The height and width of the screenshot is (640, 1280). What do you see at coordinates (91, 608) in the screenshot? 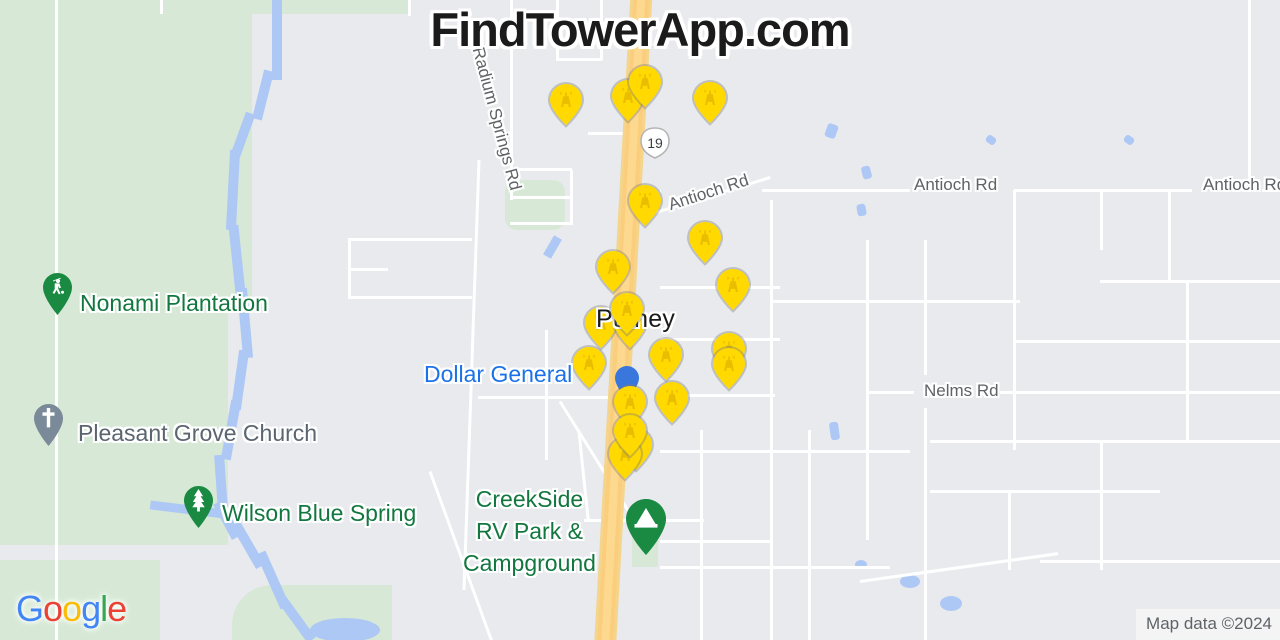
I see `google-logo-letter-g2: g` at bounding box center [91, 608].